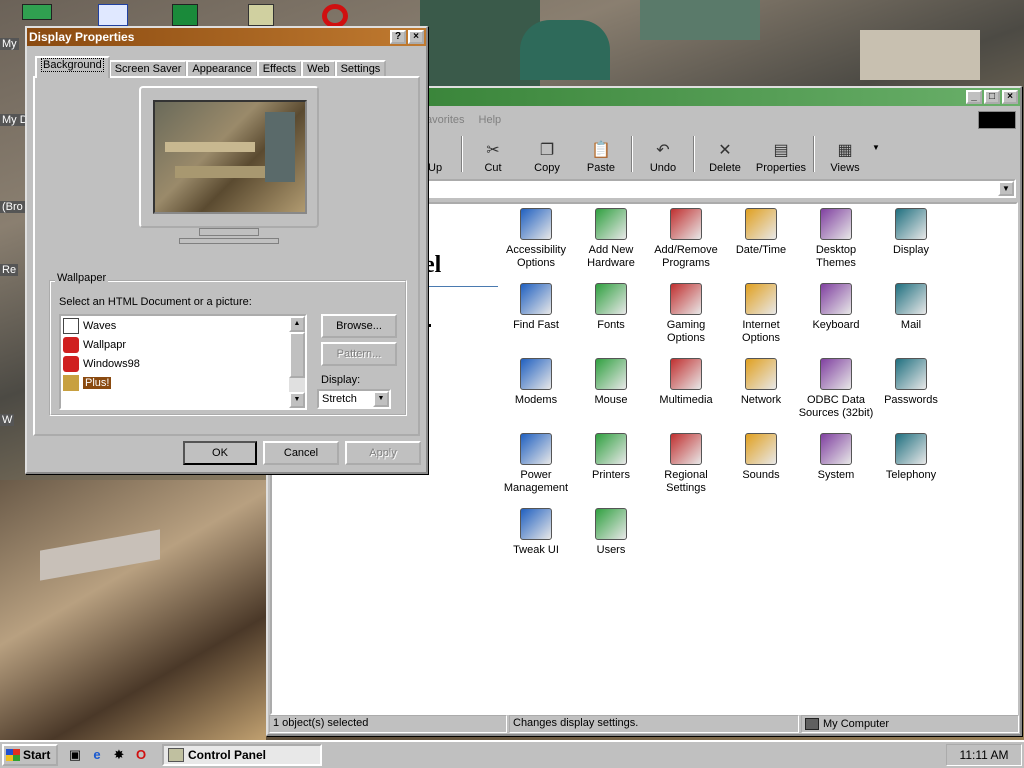 The width and height of the screenshot is (1024, 768). Describe the element at coordinates (601, 150) in the screenshot. I see `paste-icon: 📋` at that location.